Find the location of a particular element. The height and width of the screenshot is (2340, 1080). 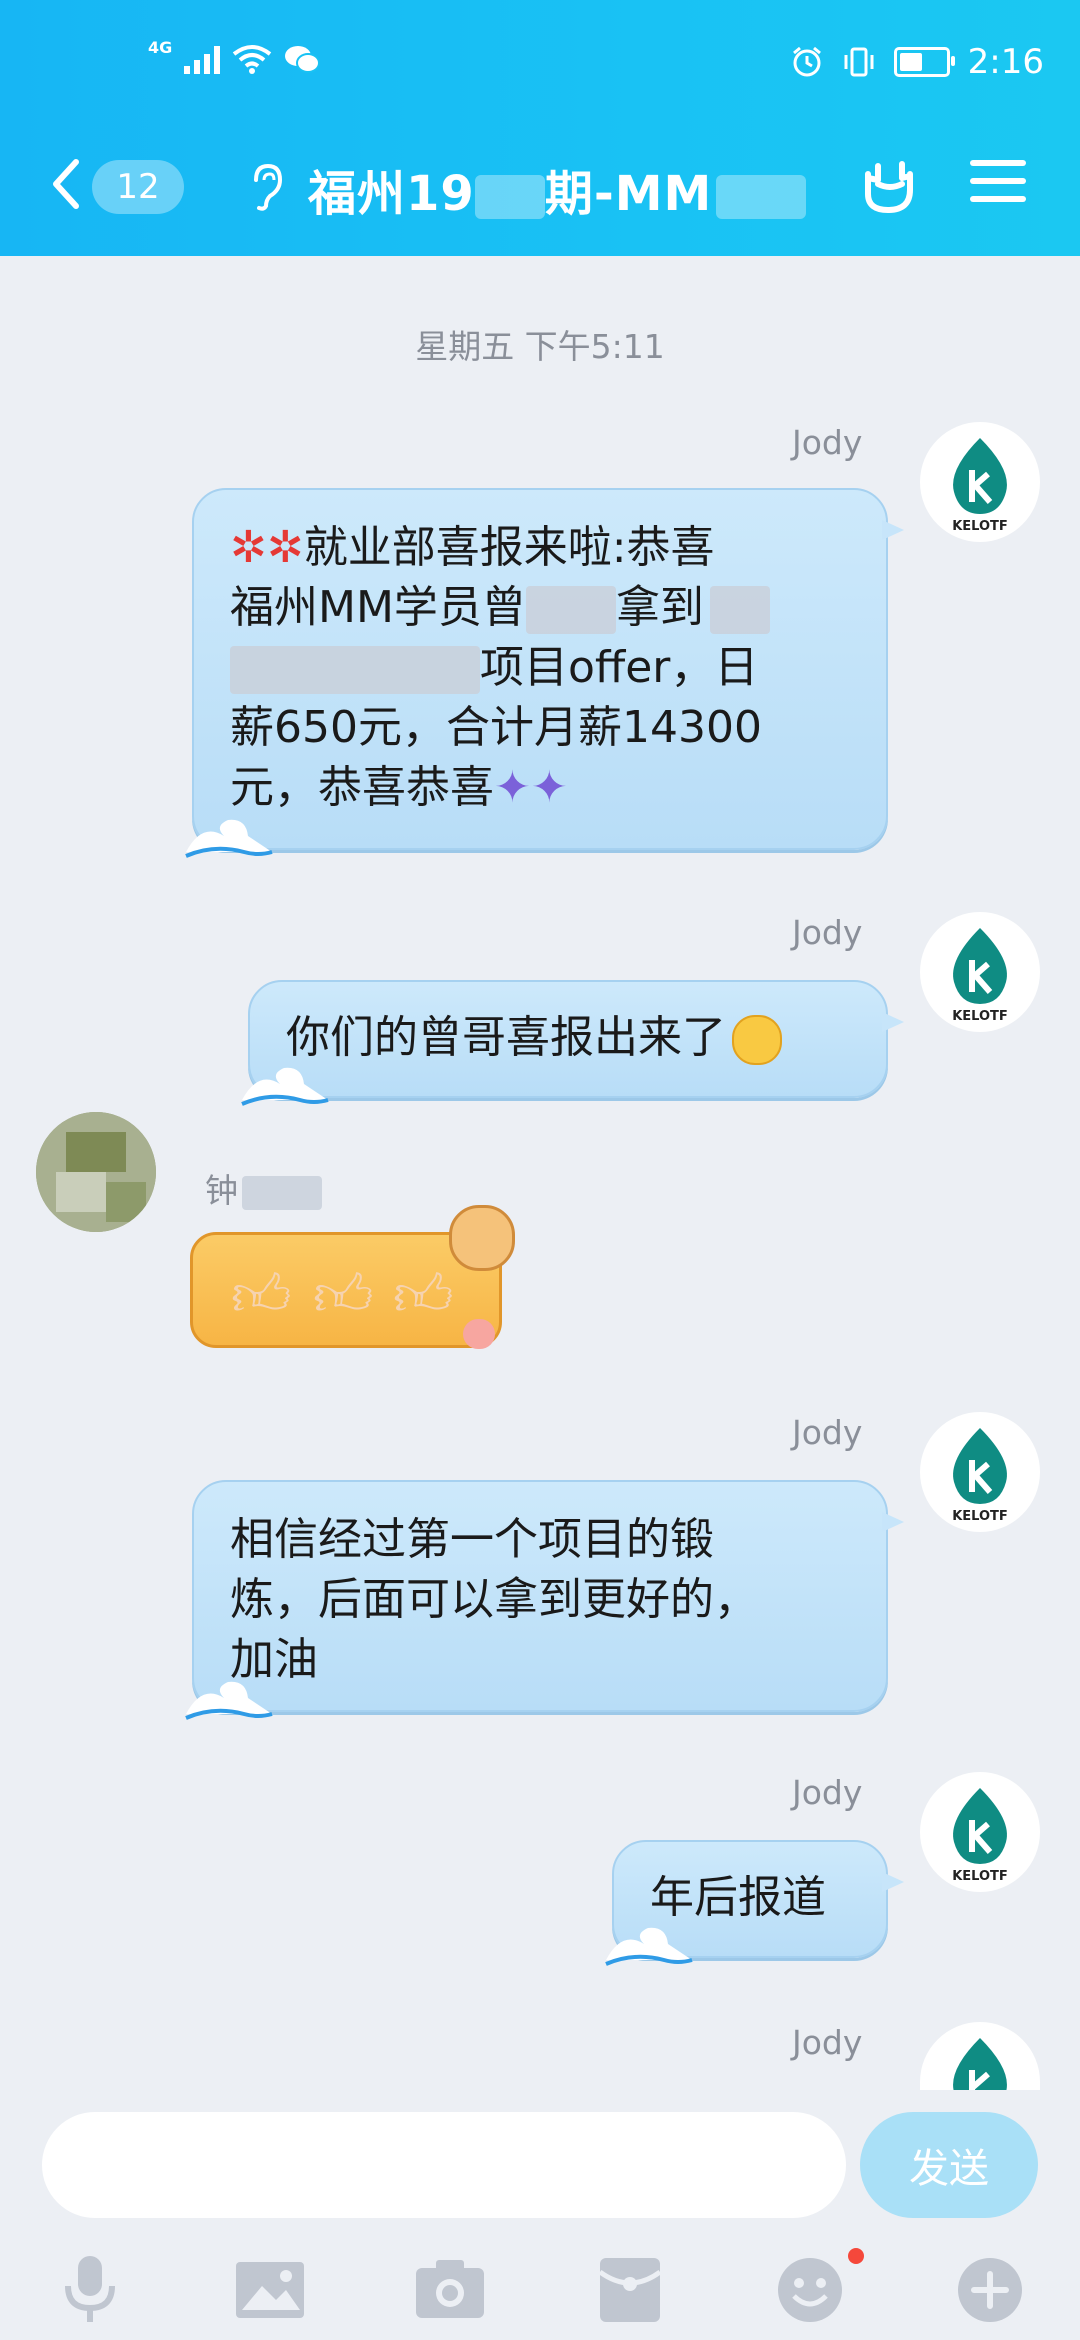

message-text-line: 薪650元，合计月薪14300 is located at coordinates (496, 727).